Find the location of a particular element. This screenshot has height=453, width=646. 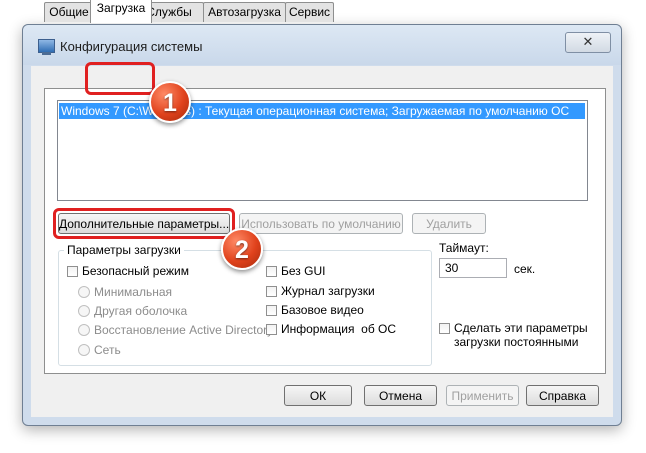

network-label: Сеть is located at coordinates (107, 350).